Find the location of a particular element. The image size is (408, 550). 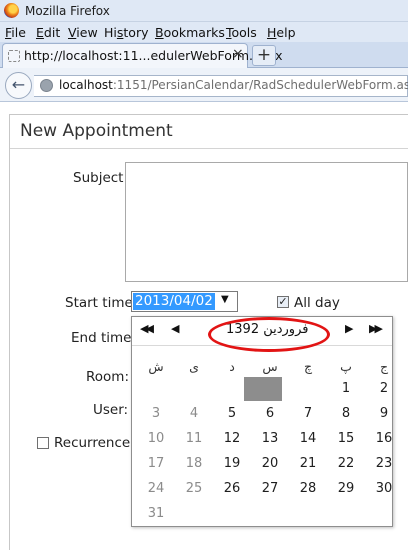

calendar-day: 13 is located at coordinates (270, 438).